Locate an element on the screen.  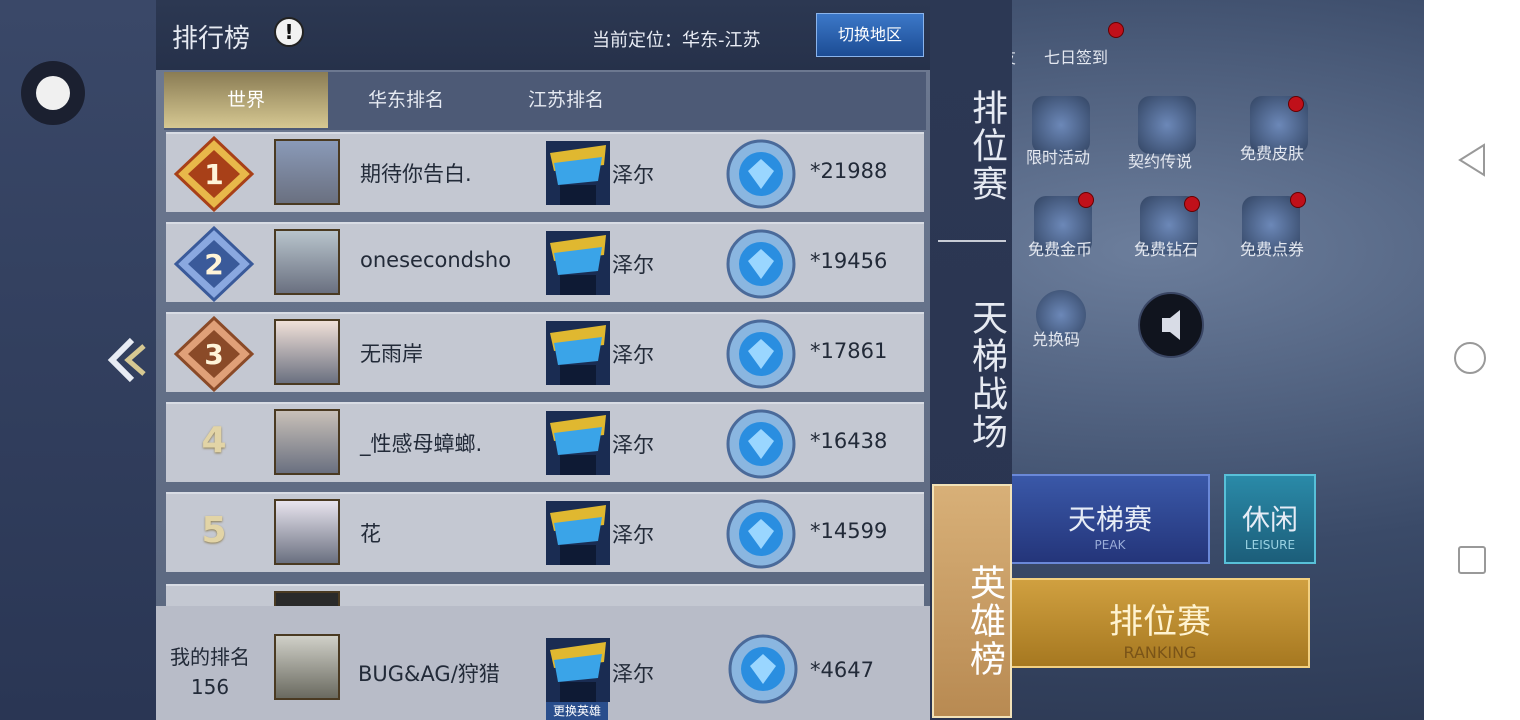
score: *19456 is located at coordinates (849, 261).